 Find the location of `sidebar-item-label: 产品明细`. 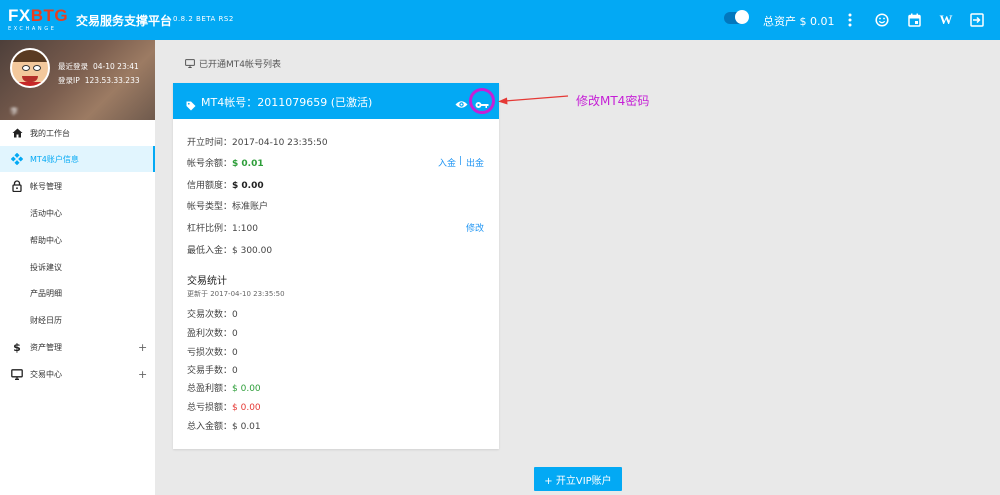

sidebar-item-label: 产品明细 is located at coordinates (46, 293).